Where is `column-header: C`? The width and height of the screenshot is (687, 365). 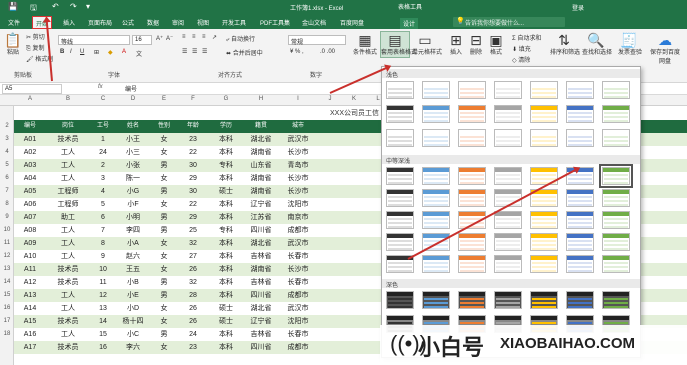
column-header: C is located at coordinates (103, 99).